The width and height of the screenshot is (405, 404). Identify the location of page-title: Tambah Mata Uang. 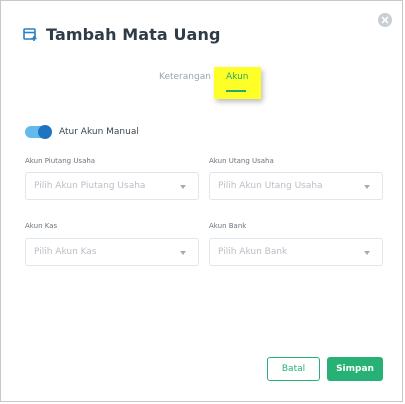
(133, 34).